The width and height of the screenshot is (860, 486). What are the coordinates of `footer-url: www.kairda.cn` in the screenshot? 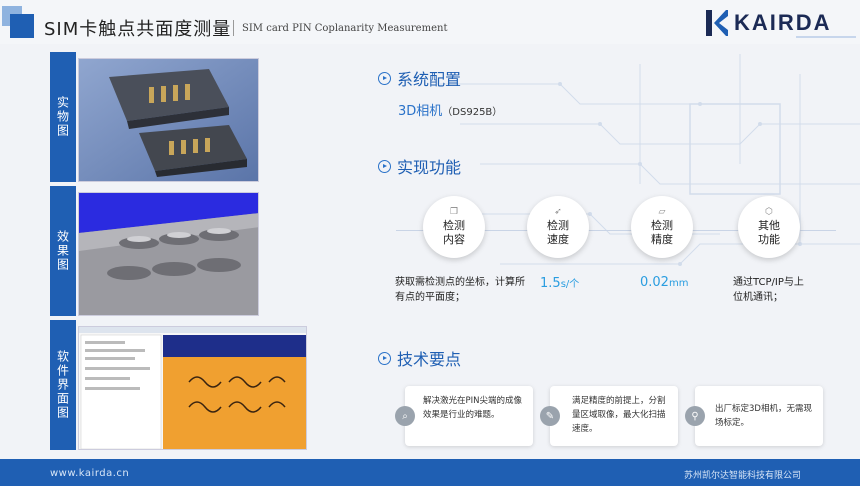 It's located at (90, 473).